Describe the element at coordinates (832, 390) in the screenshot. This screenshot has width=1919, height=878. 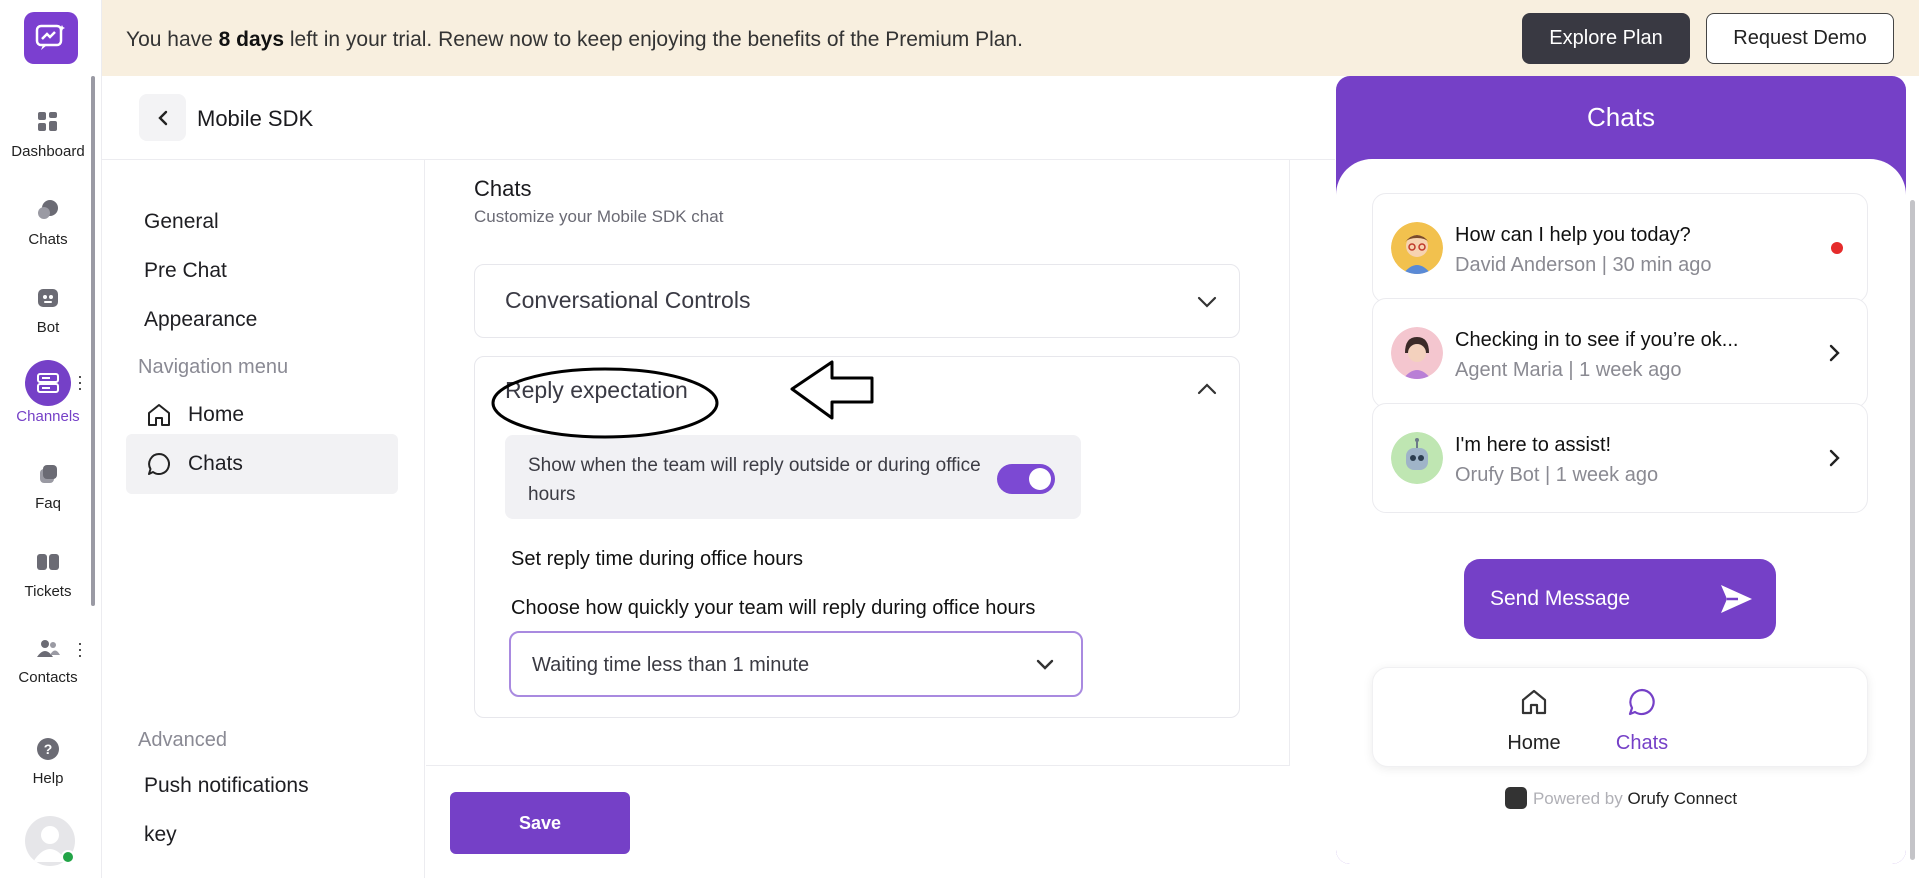
I see `annotation-arrow-icon` at that location.